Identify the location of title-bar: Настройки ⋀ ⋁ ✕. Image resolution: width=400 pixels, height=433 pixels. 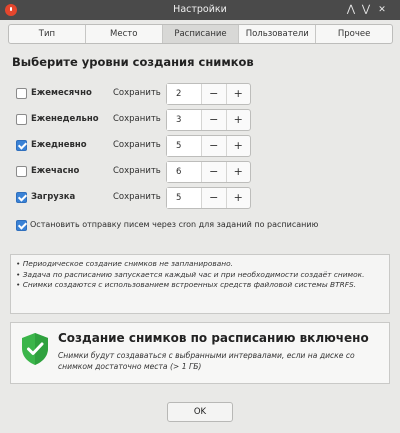
(200, 10).